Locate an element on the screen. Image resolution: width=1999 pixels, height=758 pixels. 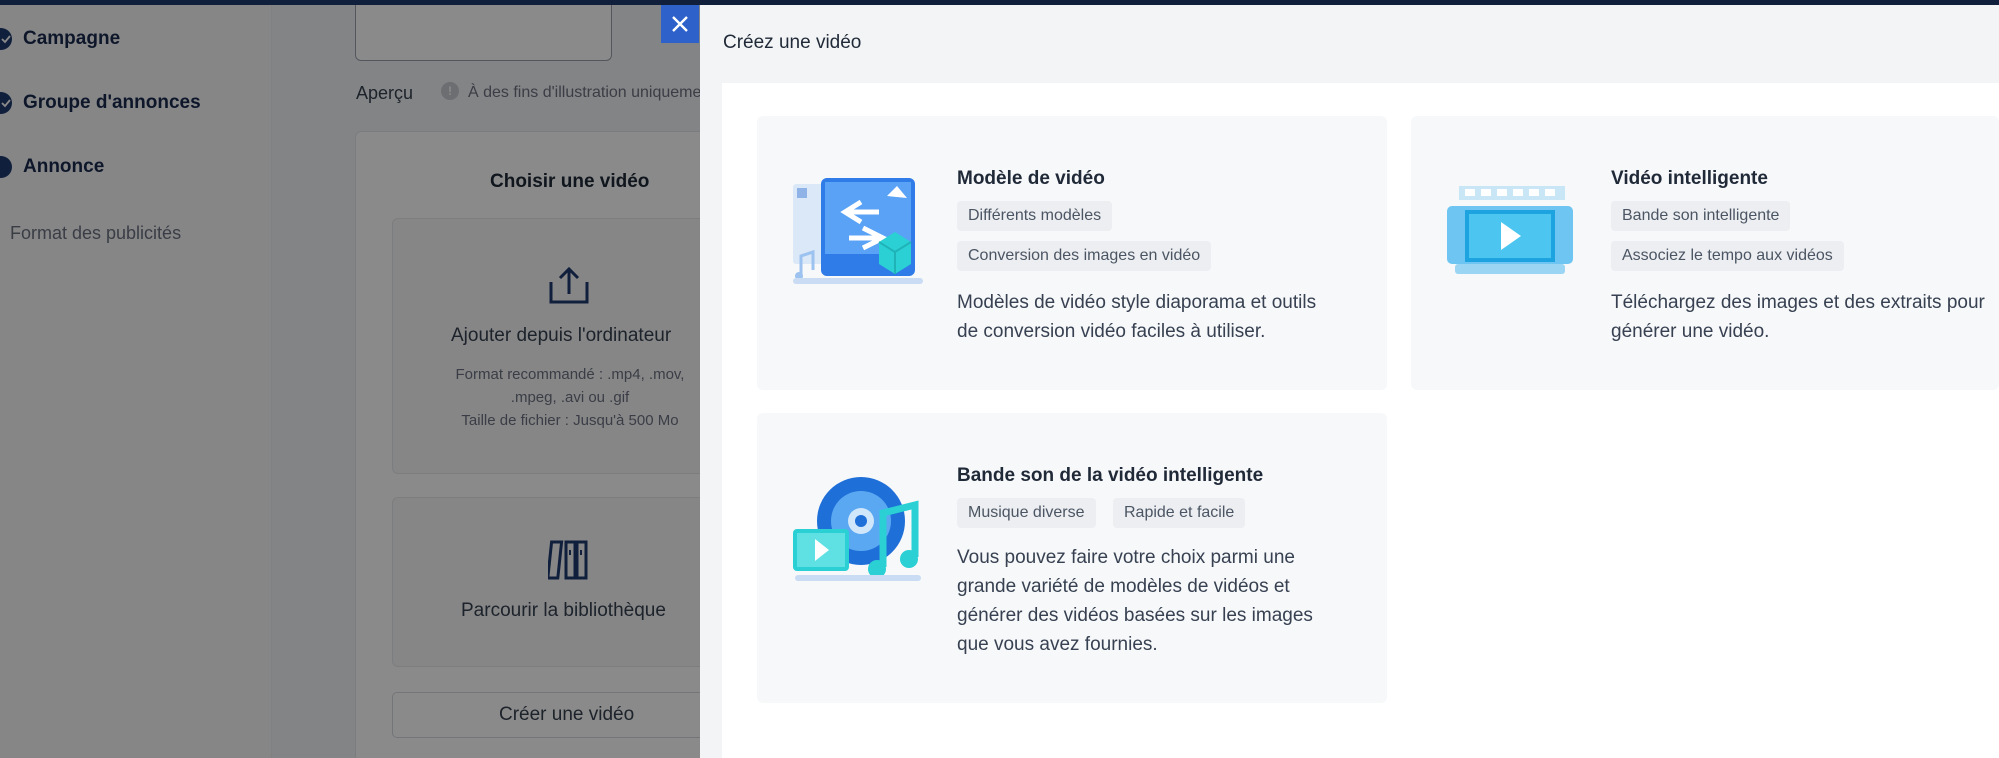
drawer-title: Créez une vidéo is located at coordinates (792, 42).